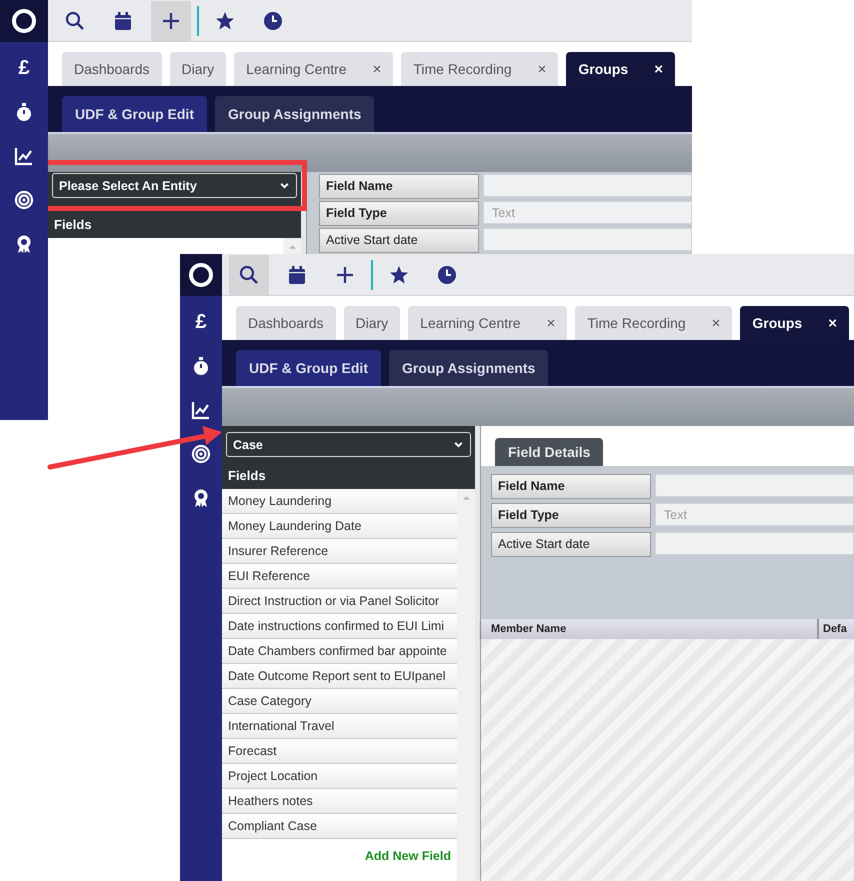  What do you see at coordinates (407, 856) in the screenshot?
I see `add-new-field-link: Add New Field` at bounding box center [407, 856].